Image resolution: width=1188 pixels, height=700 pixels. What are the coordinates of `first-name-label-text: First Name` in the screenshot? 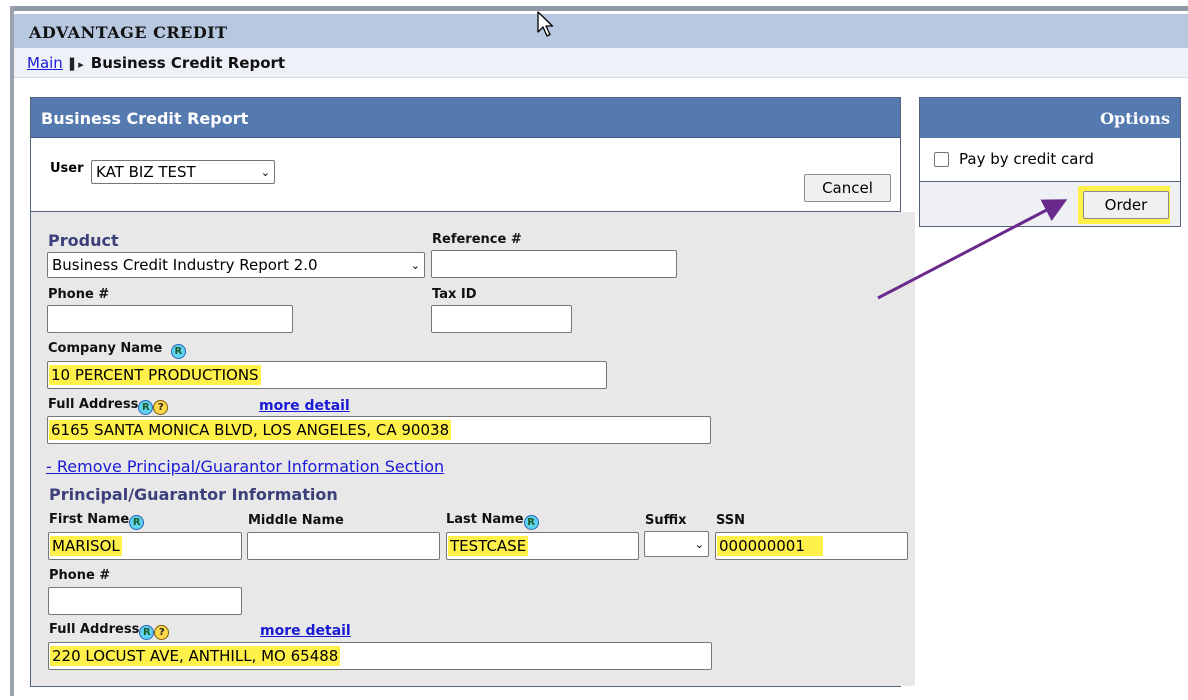 It's located at (89, 519).